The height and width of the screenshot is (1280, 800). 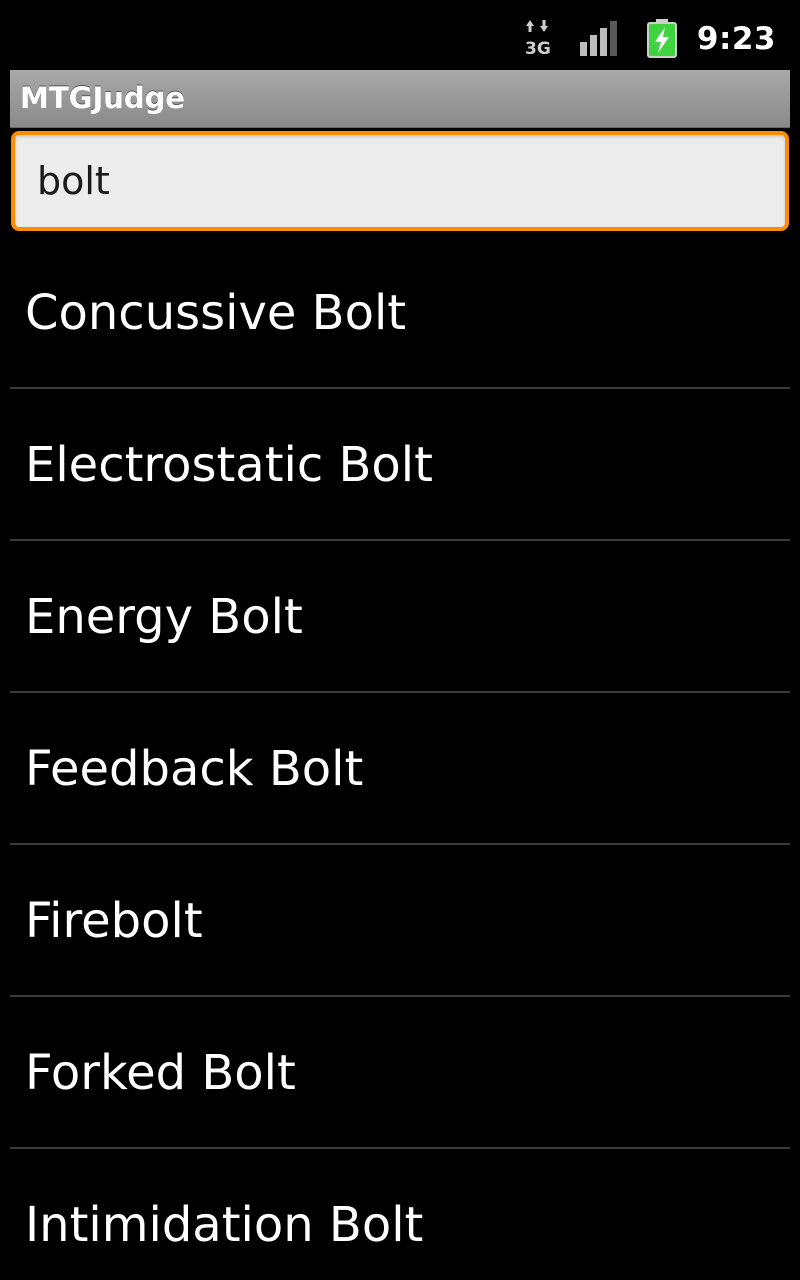 What do you see at coordinates (400, 1073) in the screenshot?
I see `list-item: Forked Bolt` at bounding box center [400, 1073].